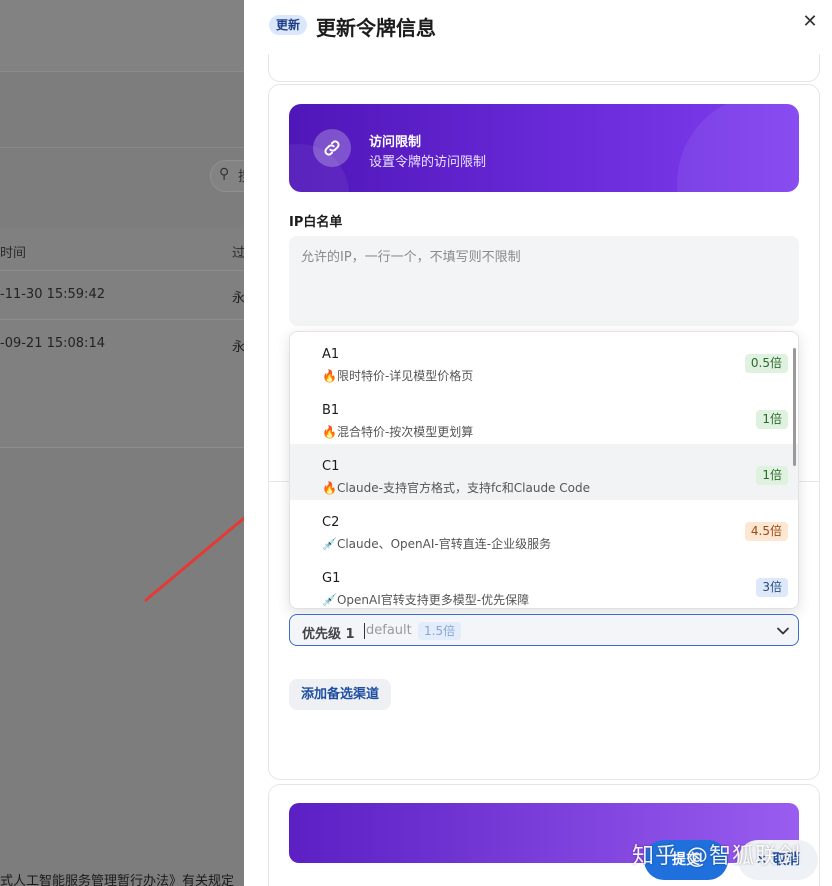 This screenshot has width=832, height=886. What do you see at coordinates (13, 253) in the screenshot?
I see `background-th-time: 时间` at bounding box center [13, 253].